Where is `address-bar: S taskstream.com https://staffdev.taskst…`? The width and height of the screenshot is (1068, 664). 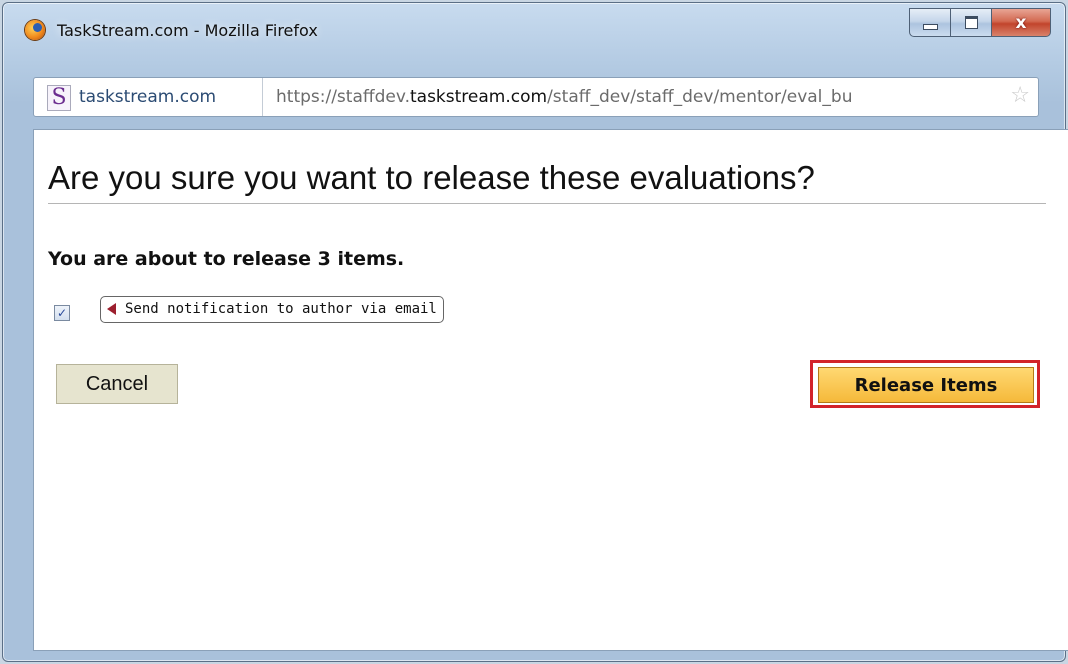
address-bar: S taskstream.com https://staffdev.taskst… is located at coordinates (536, 97).